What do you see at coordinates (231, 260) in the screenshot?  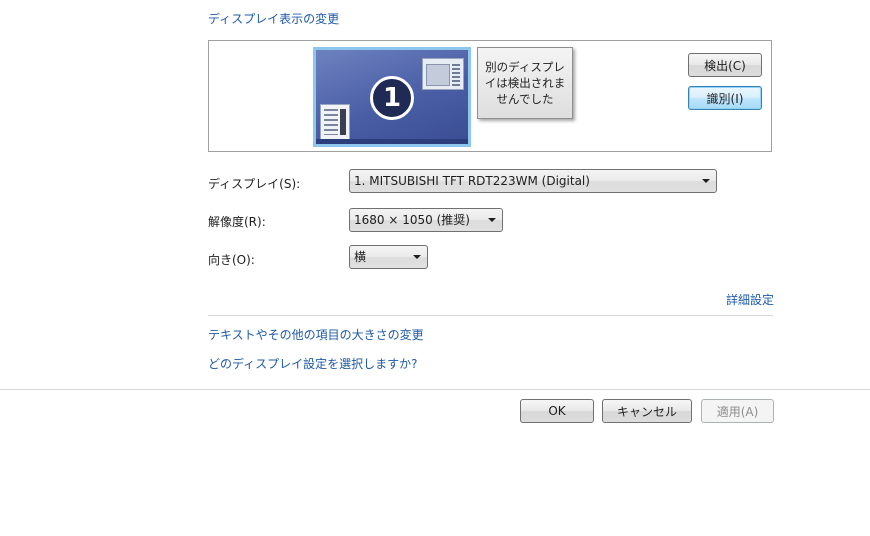 I see `orientation-label: 向き(O):` at bounding box center [231, 260].